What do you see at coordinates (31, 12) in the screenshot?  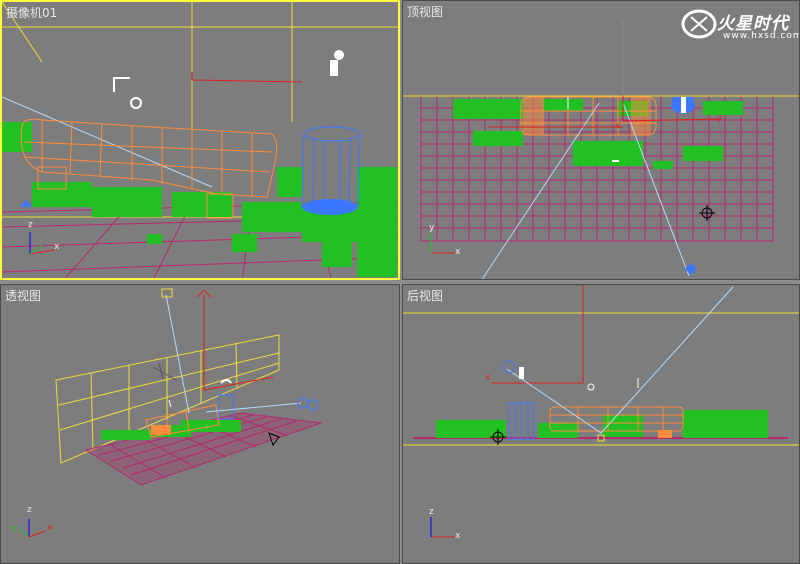 I see `viewport-label-camera: 摄像机01` at bounding box center [31, 12].